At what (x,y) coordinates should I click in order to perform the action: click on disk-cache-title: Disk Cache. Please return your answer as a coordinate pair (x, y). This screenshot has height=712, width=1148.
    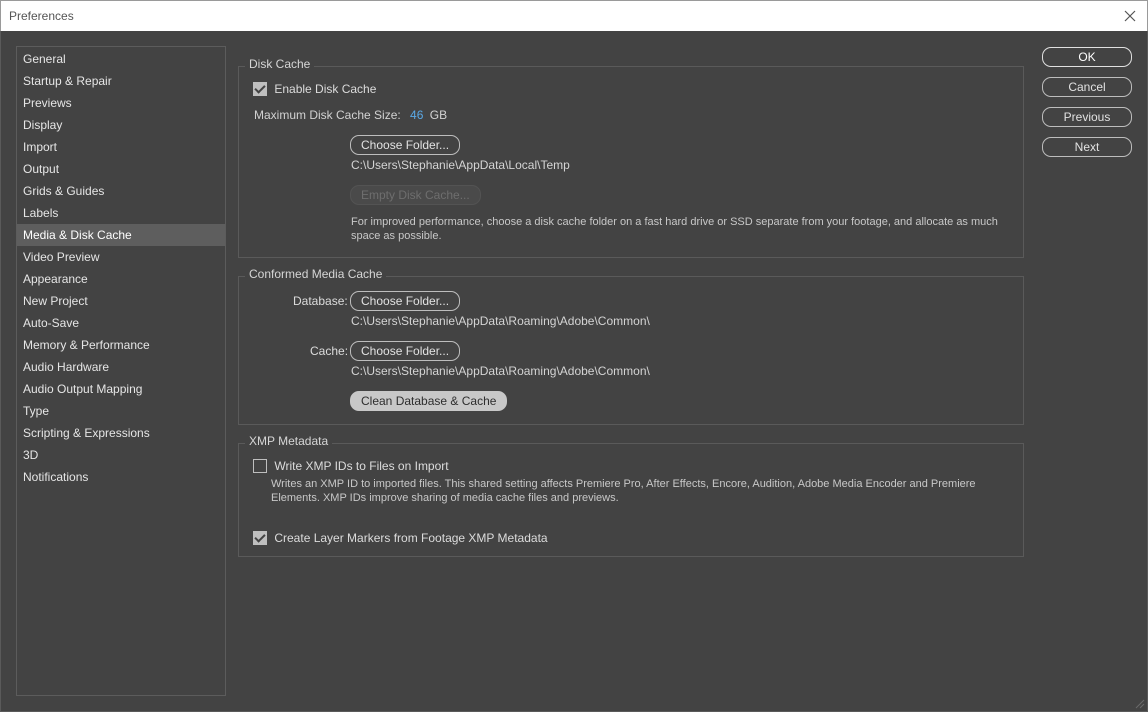
    Looking at the image, I should click on (280, 64).